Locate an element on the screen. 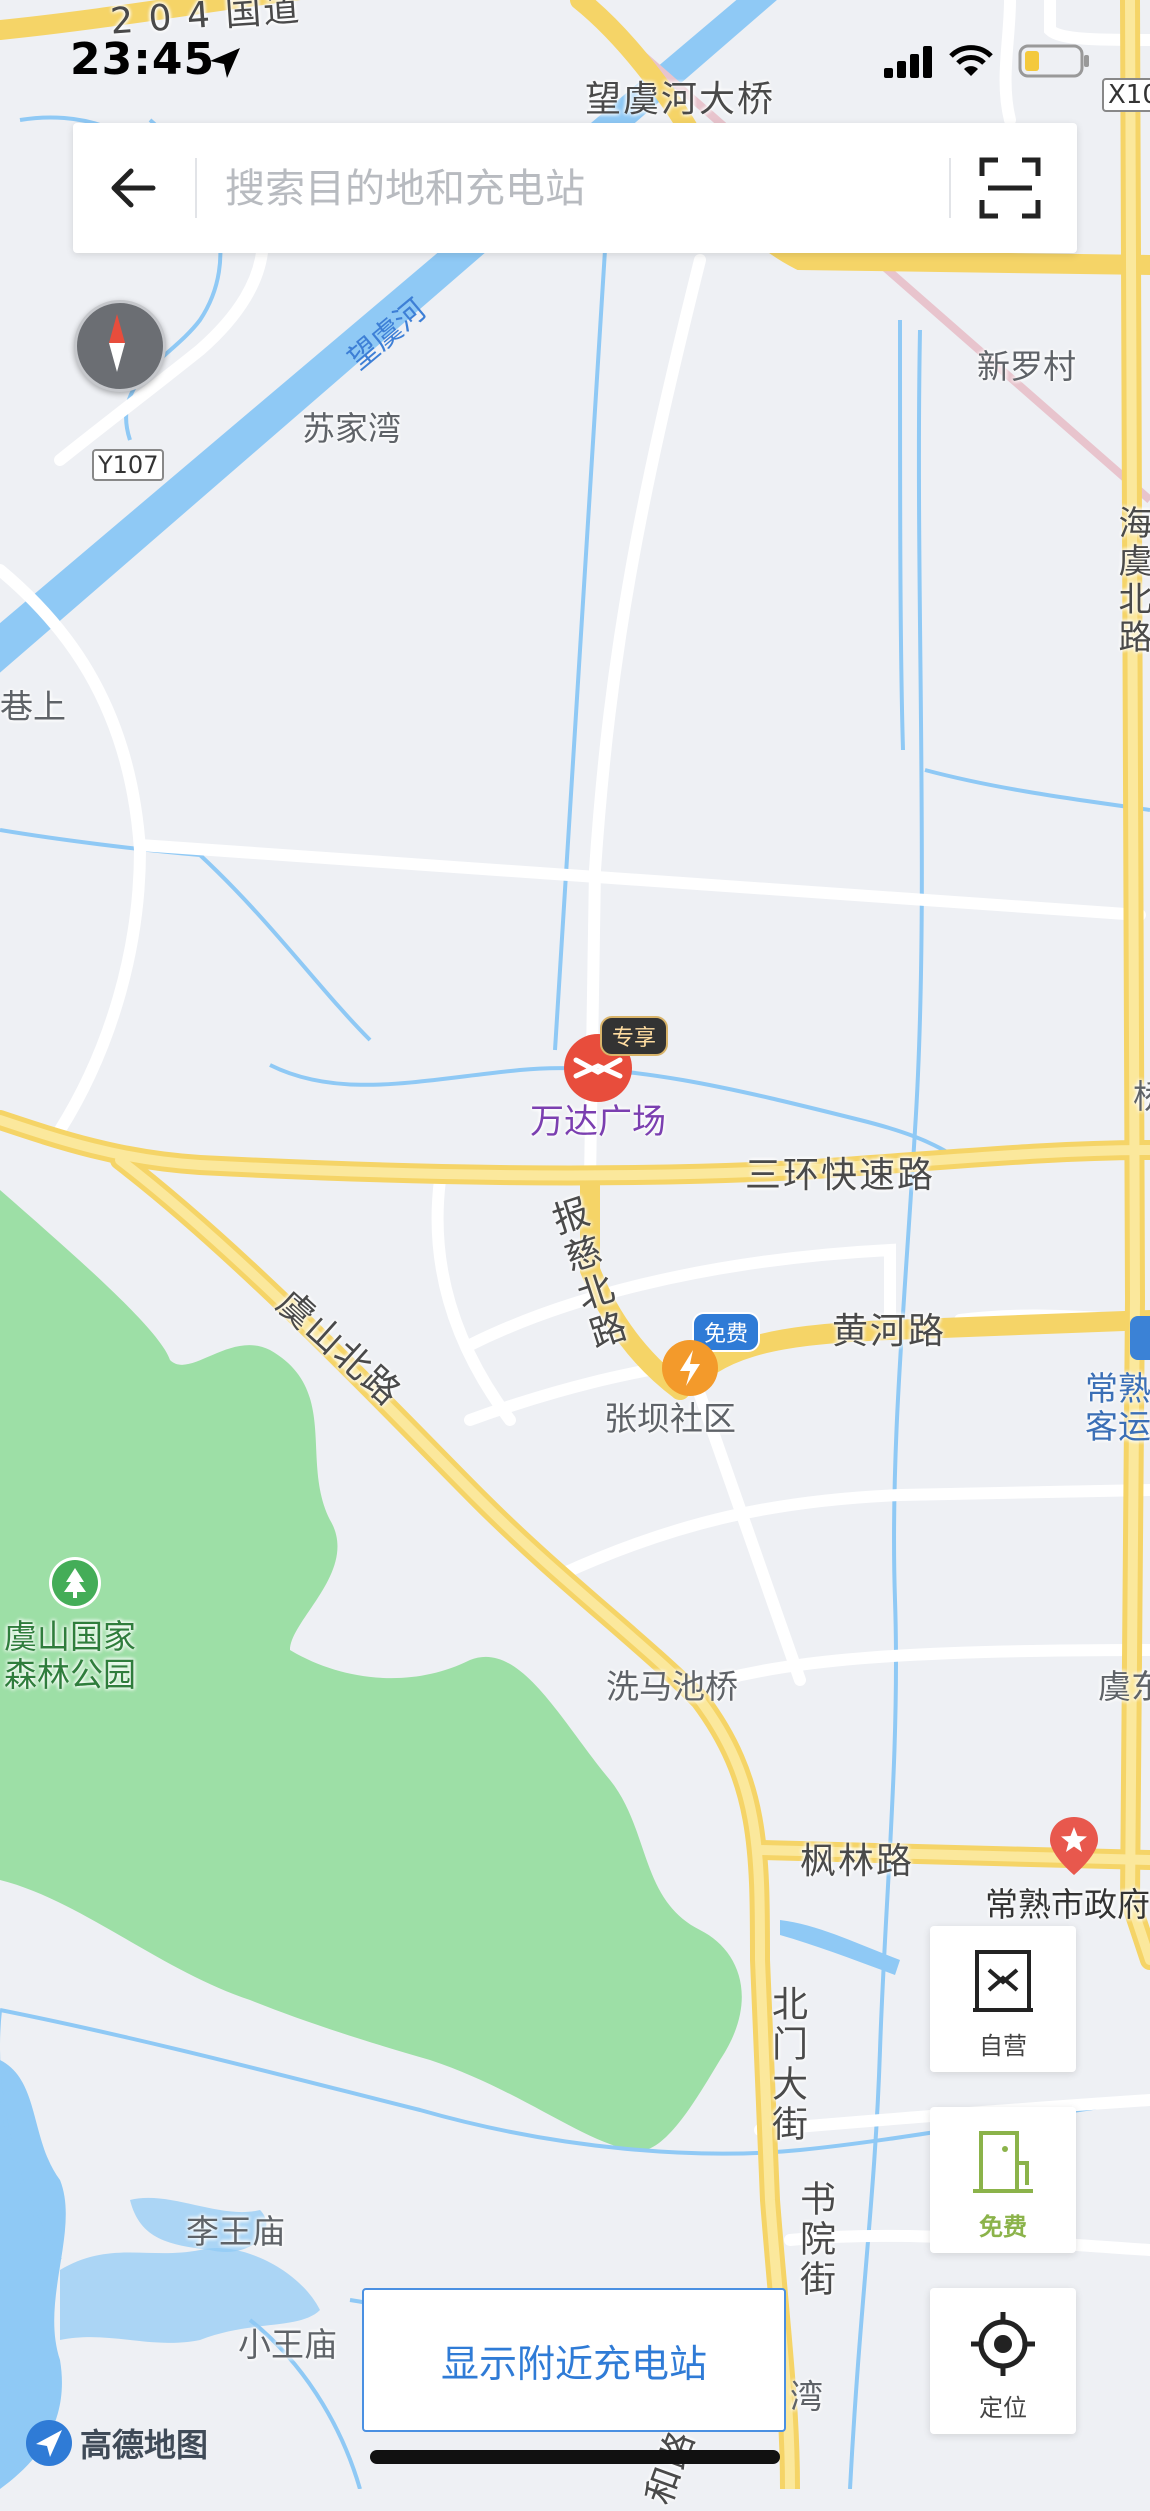 The width and height of the screenshot is (1150, 2511). locate-button: 定位 is located at coordinates (1003, 2361).